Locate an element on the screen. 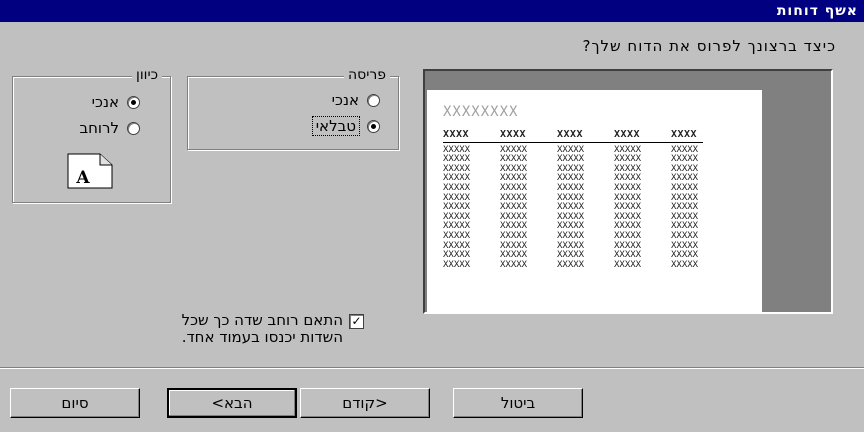  orientation-group-legend: כיוון is located at coordinates (147, 75).